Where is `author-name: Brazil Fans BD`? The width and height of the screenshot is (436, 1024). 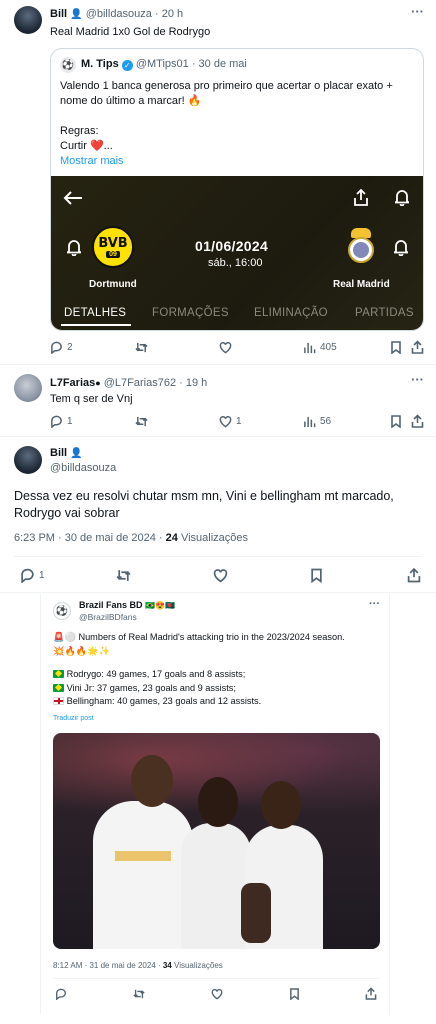
author-name: Brazil Fans BD is located at coordinates (111, 605).